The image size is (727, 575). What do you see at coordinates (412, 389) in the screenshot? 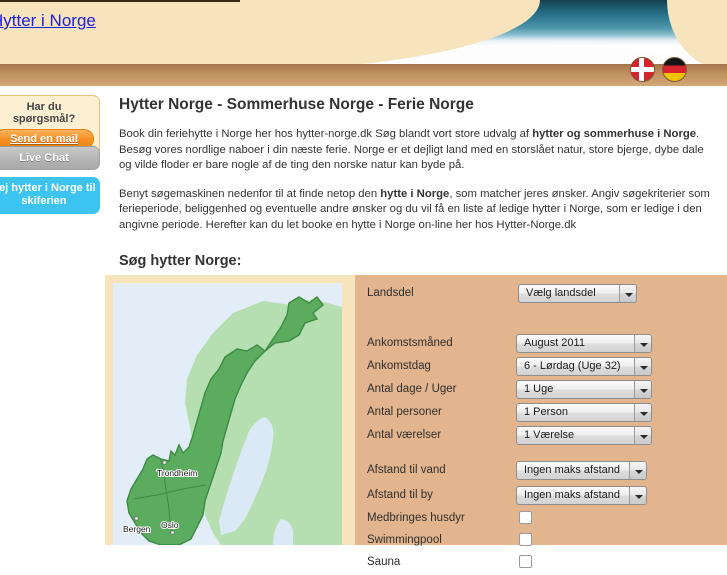
I see `form-label: Antal dage / Uger` at bounding box center [412, 389].